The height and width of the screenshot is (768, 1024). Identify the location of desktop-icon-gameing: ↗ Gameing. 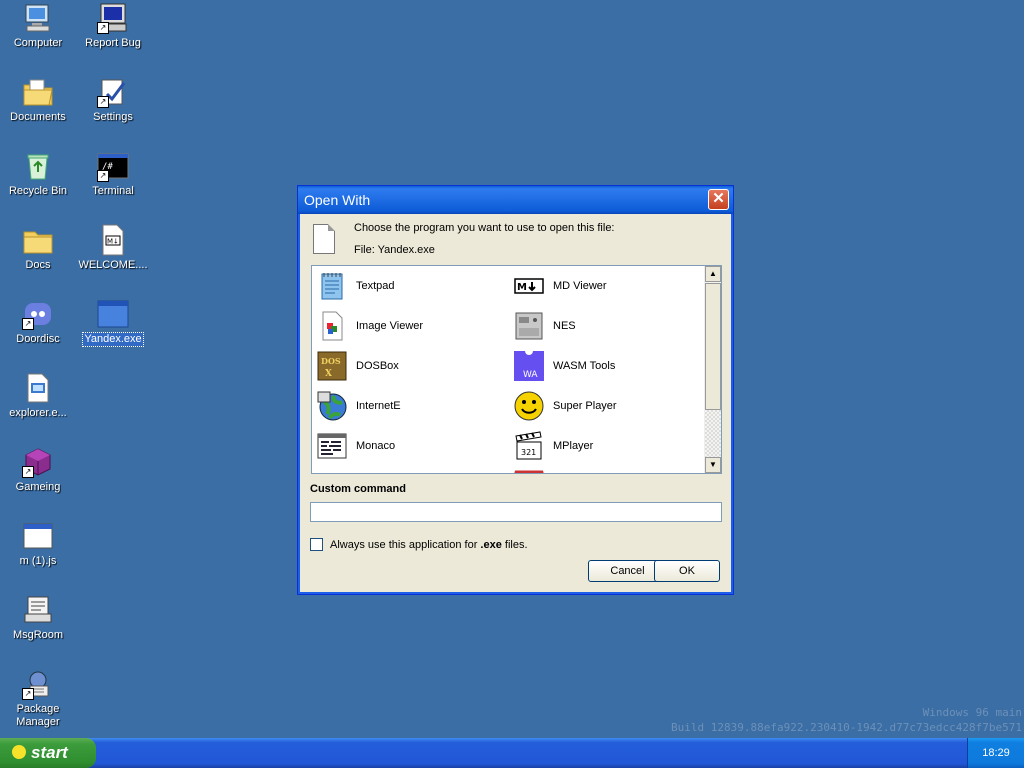
(38, 471).